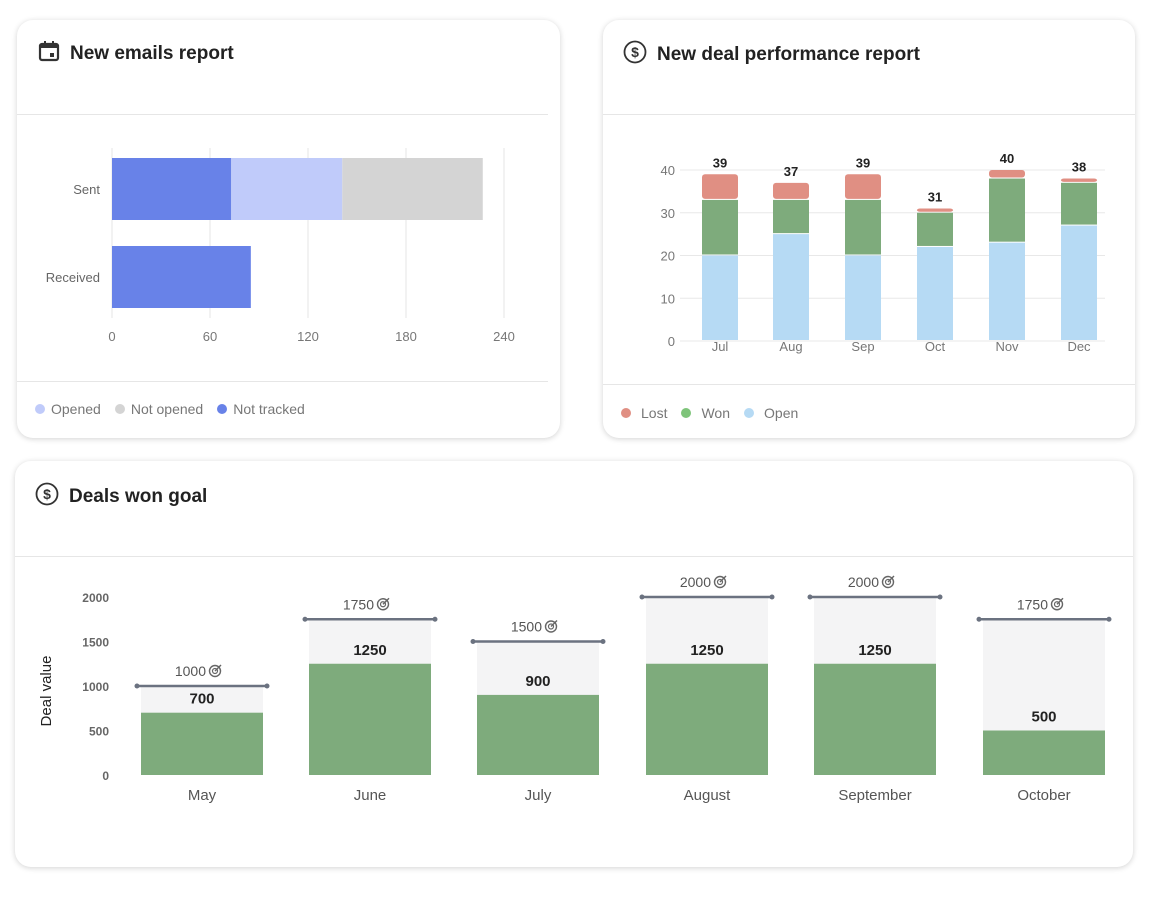 Image resolution: width=1160 pixels, height=906 pixels. Describe the element at coordinates (201, 699) in the screenshot. I see `value-label: 700` at that location.